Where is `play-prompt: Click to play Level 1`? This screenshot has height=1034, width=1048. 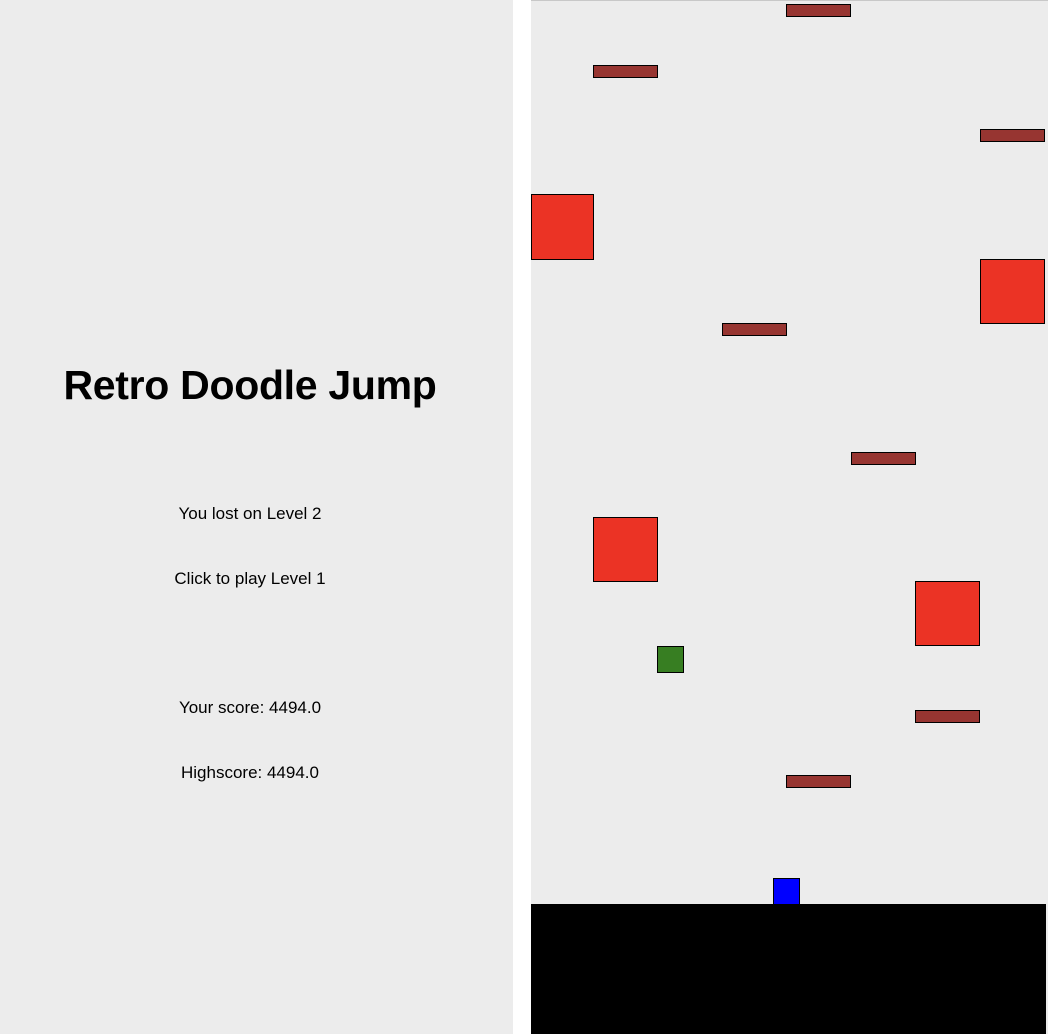
play-prompt: Click to play Level 1 is located at coordinates (250, 579).